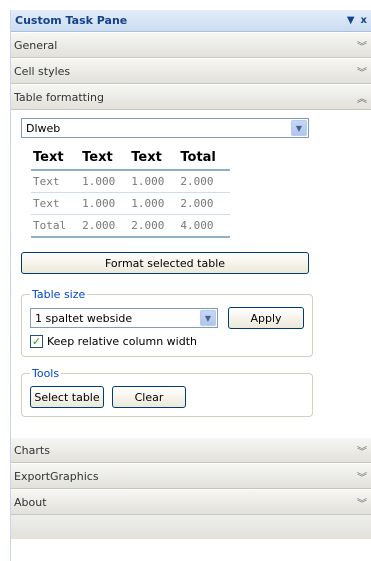 The width and height of the screenshot is (371, 561). Describe the element at coordinates (191, 21) in the screenshot. I see `task-pane-title-bar: Custom Task Pane ▼ x` at that location.